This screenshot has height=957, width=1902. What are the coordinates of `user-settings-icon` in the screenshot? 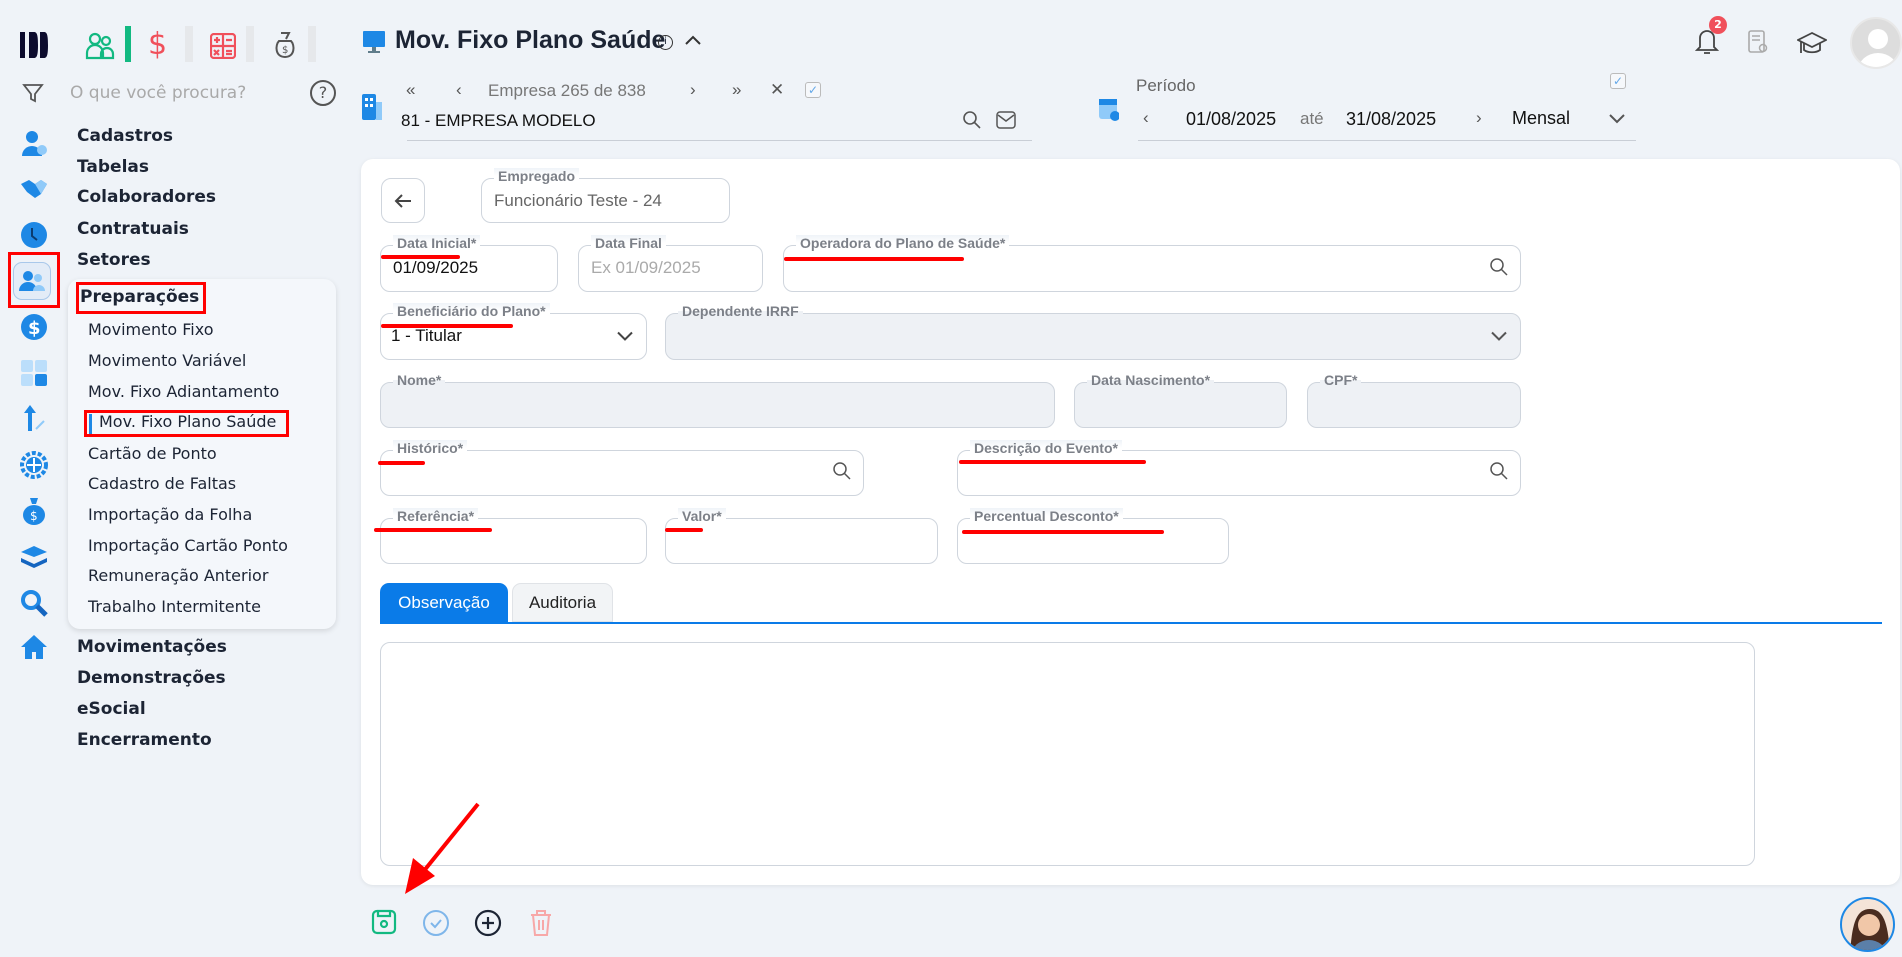 It's located at (34, 143).